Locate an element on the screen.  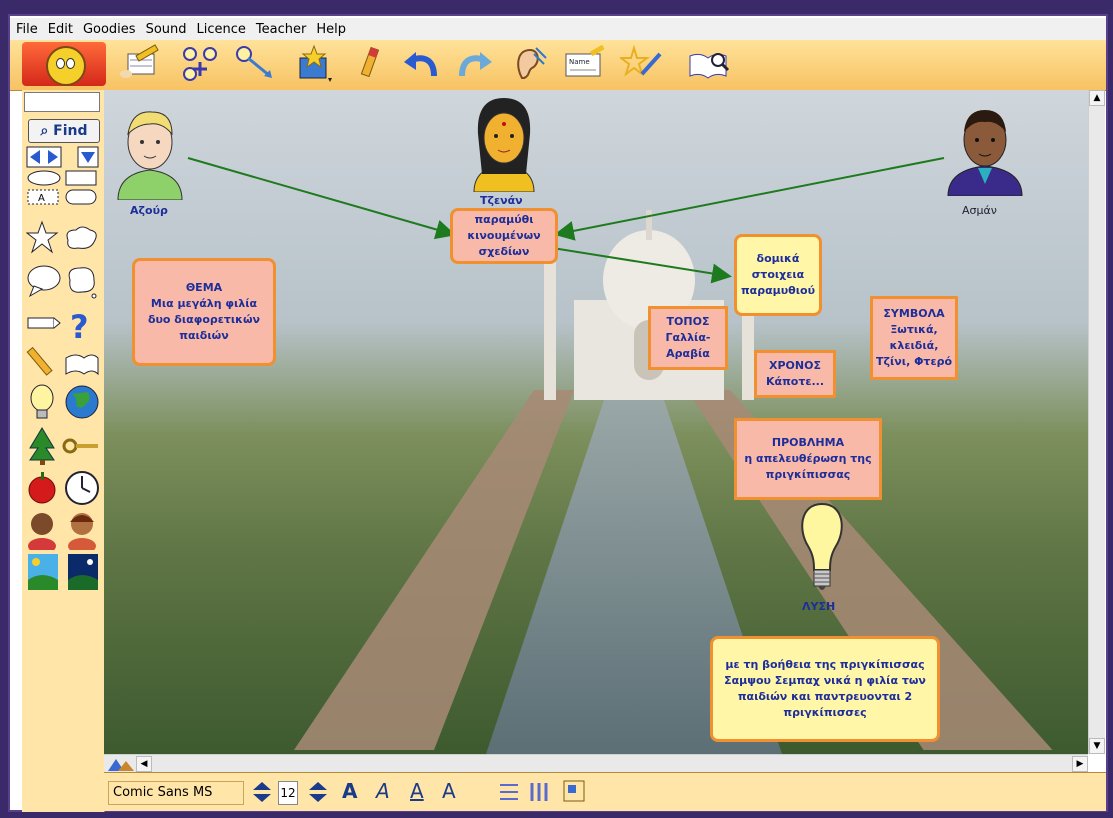
connector-arrows is located at coordinates (566, 220).